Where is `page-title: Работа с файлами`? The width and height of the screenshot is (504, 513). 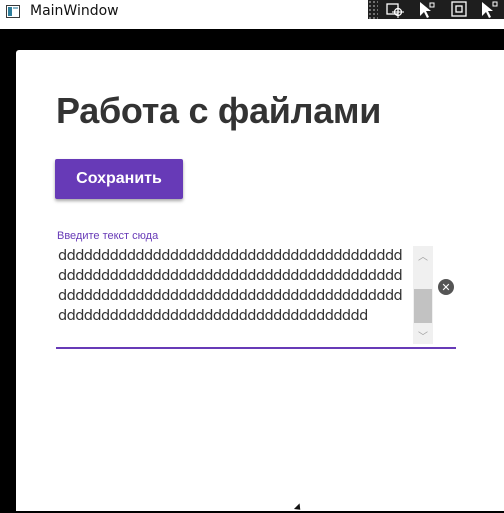
page-title: Работа с файлами is located at coordinates (219, 110).